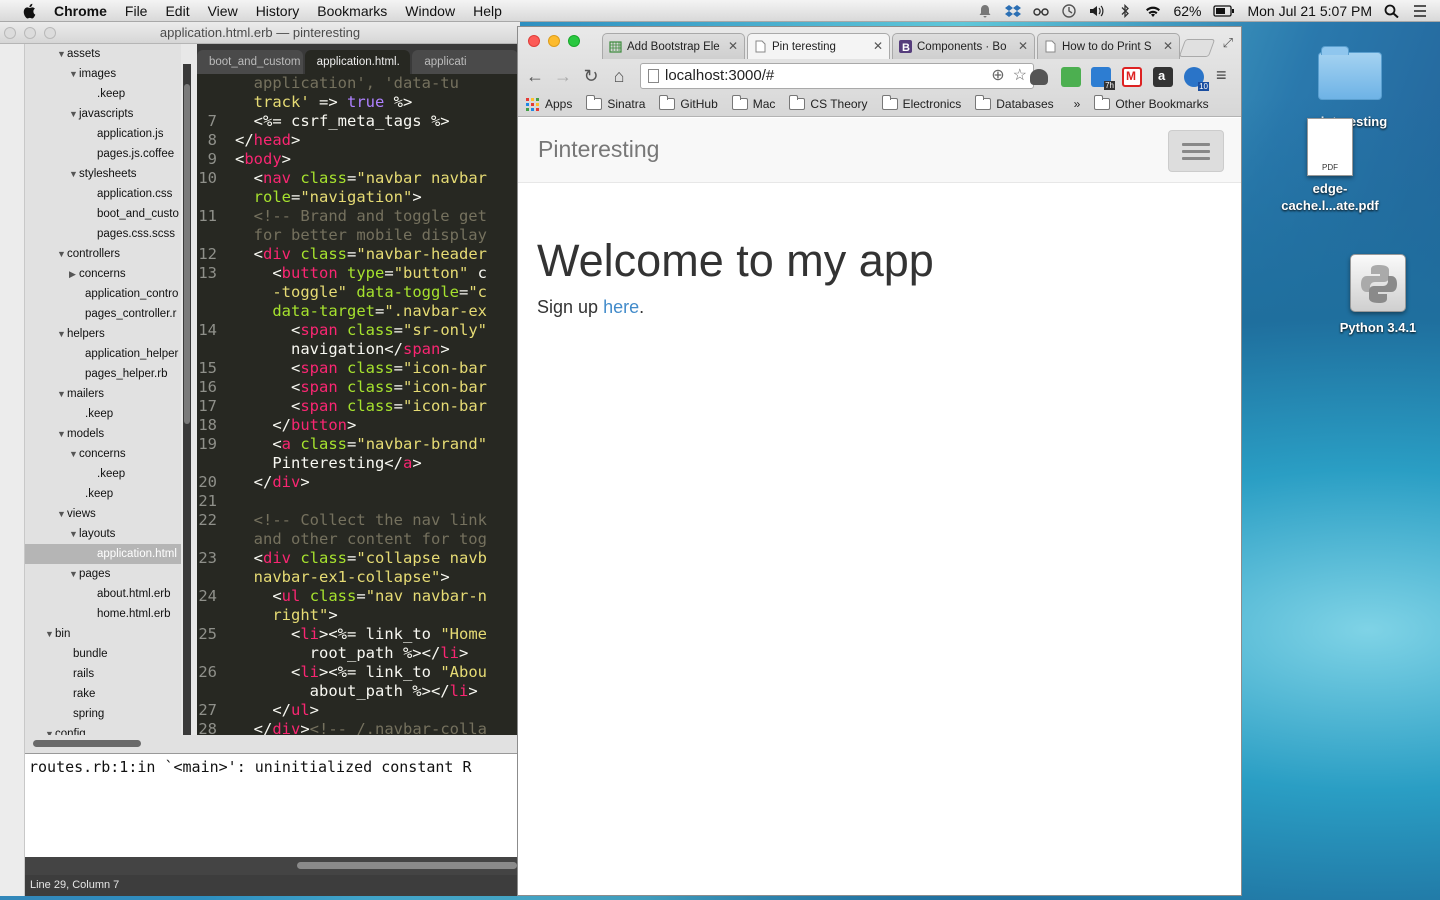  What do you see at coordinates (278, 11) in the screenshot?
I see `menu-history: History` at bounding box center [278, 11].